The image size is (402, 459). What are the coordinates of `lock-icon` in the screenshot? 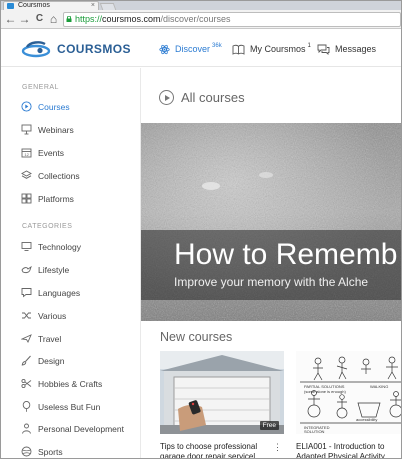 It's located at (69, 19).